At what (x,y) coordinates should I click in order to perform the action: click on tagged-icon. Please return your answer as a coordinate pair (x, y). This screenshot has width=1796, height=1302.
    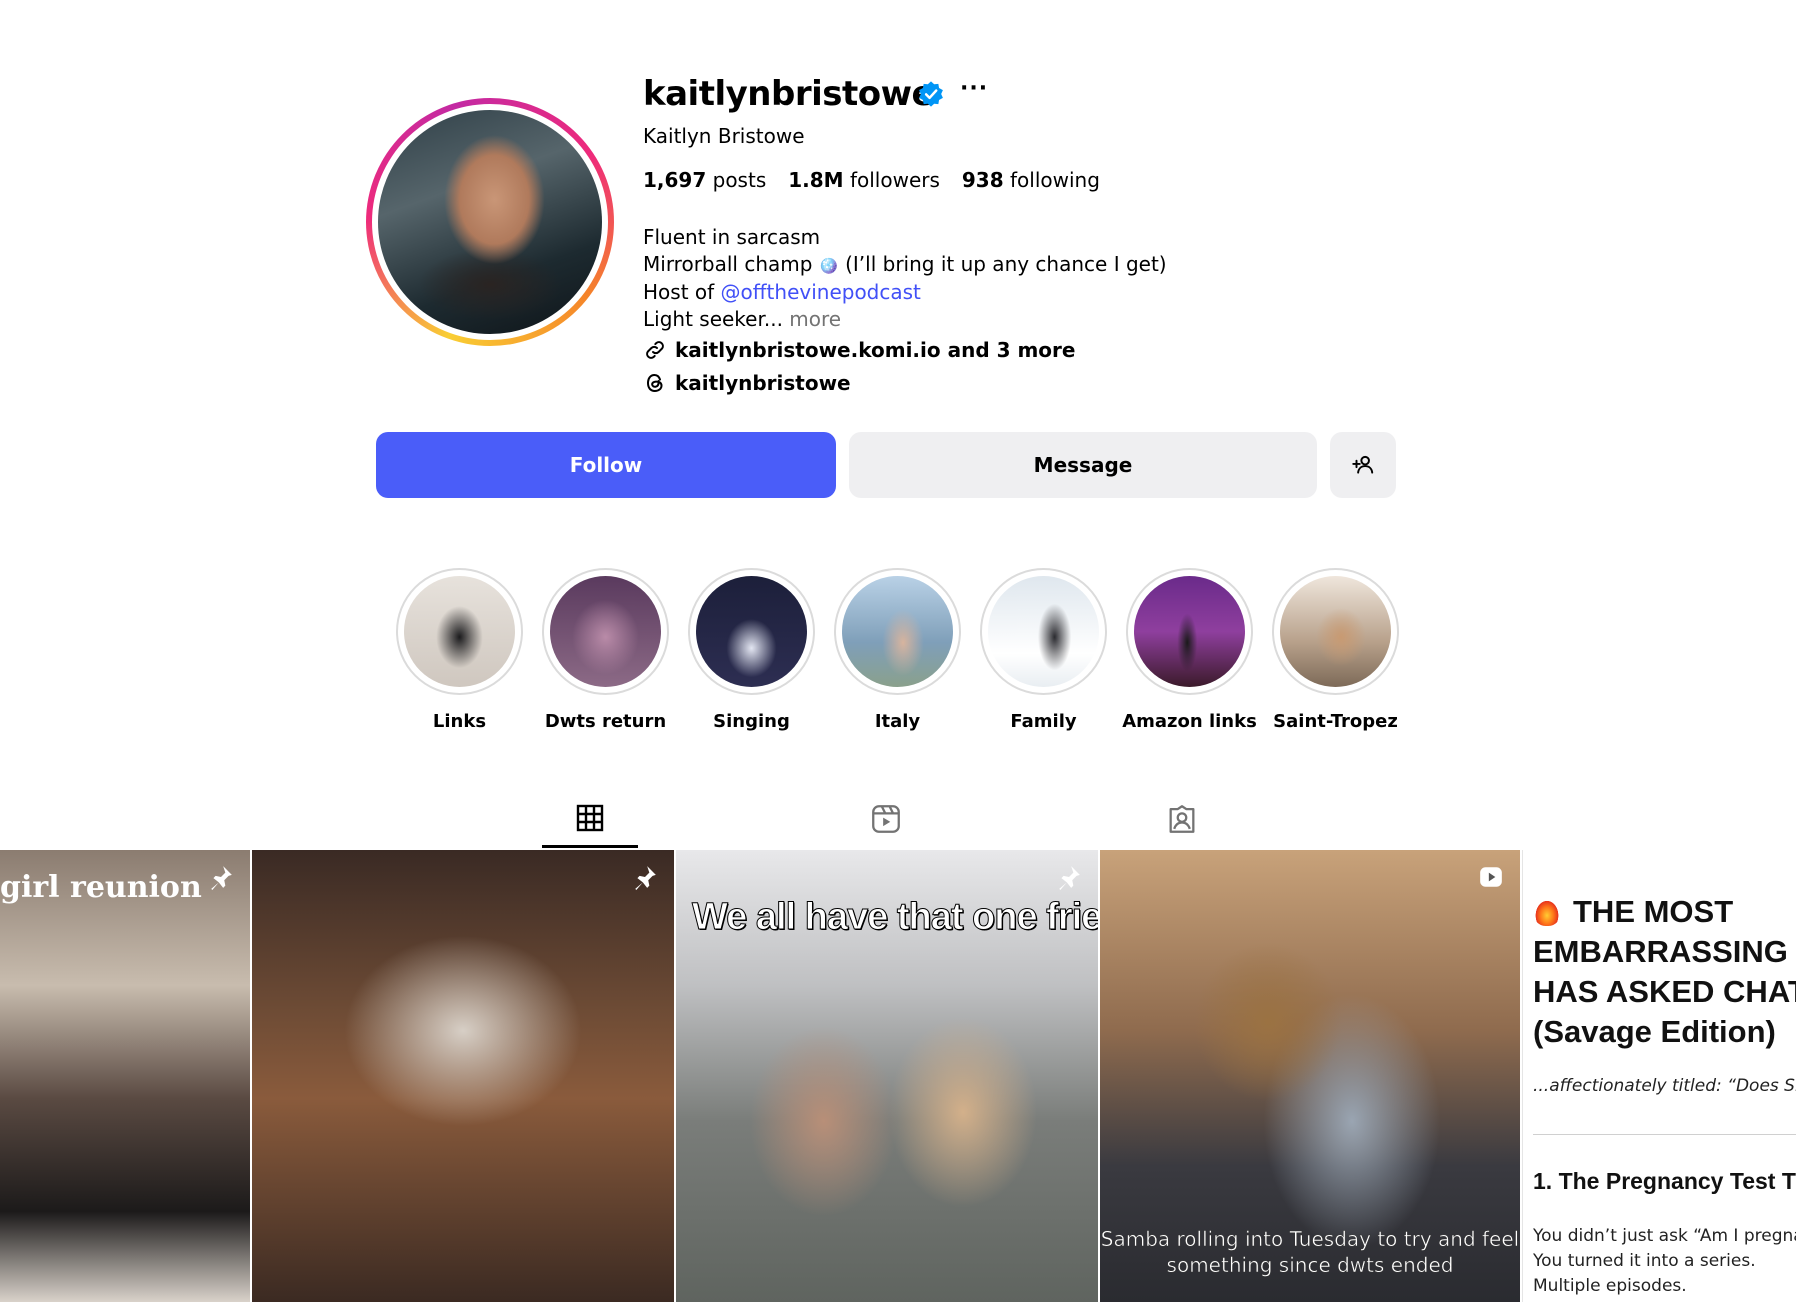
    Looking at the image, I should click on (1182, 819).